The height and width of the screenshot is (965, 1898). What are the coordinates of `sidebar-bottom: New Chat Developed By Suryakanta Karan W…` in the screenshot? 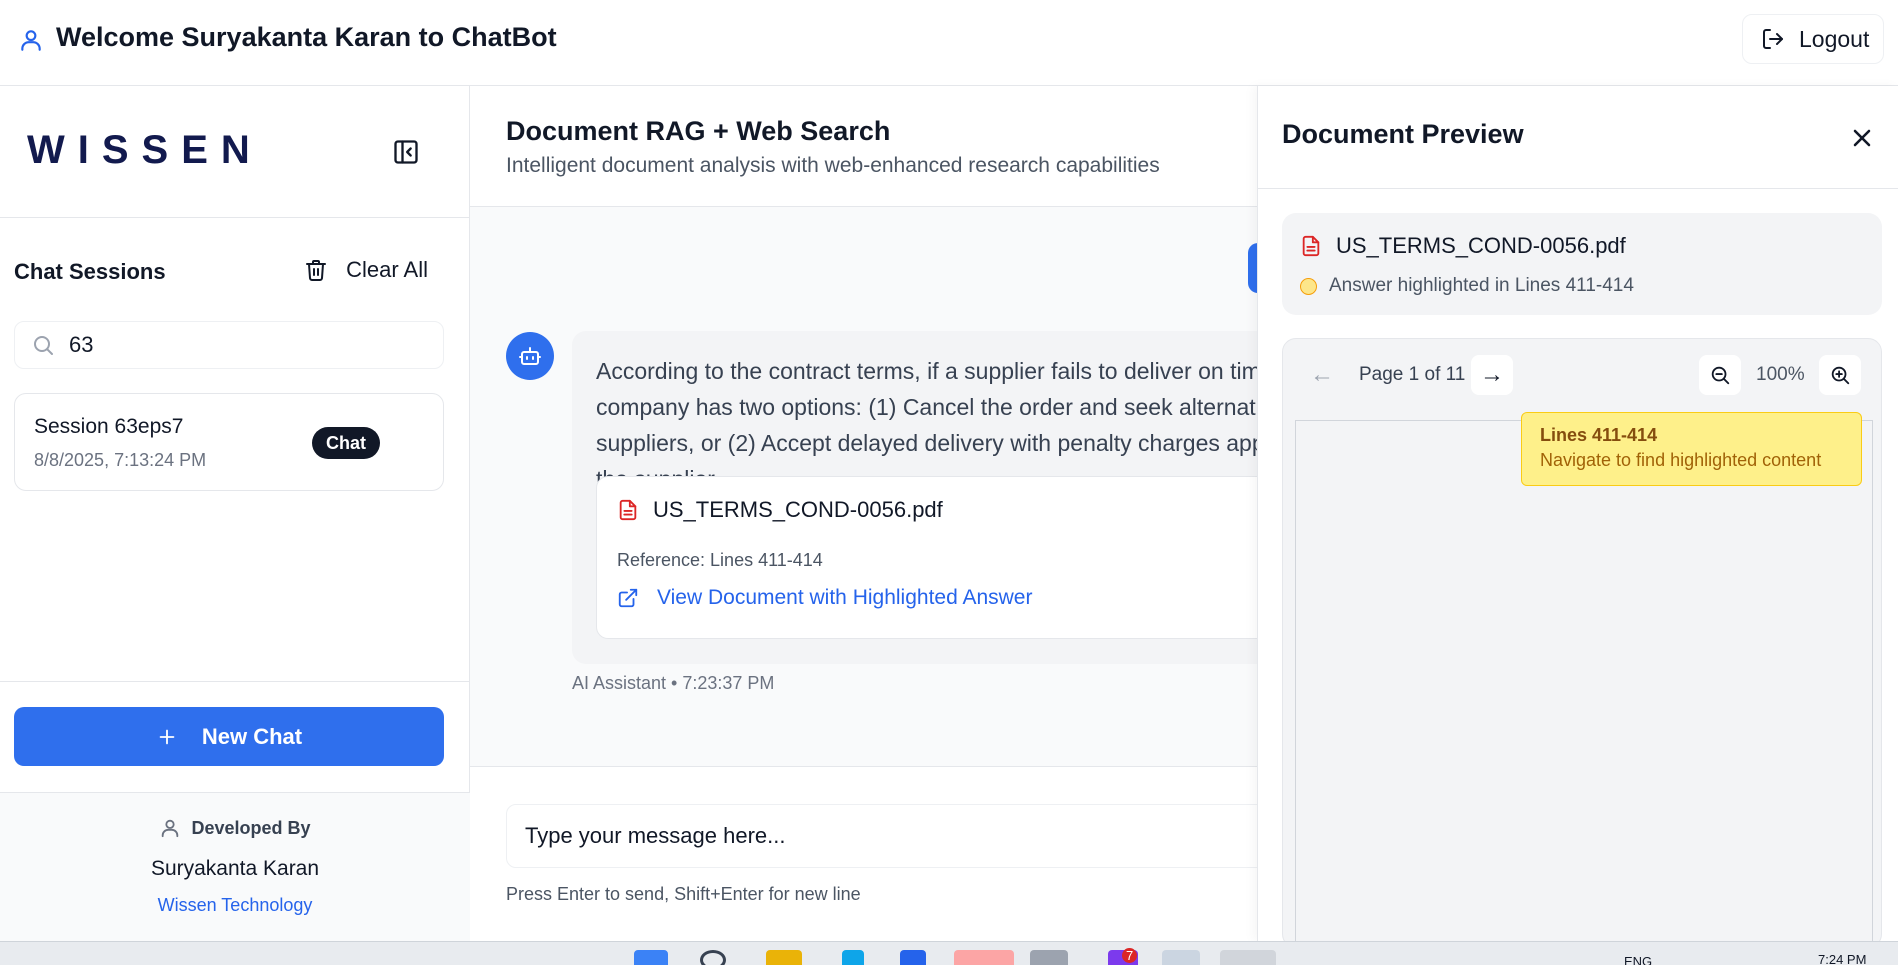 It's located at (235, 811).